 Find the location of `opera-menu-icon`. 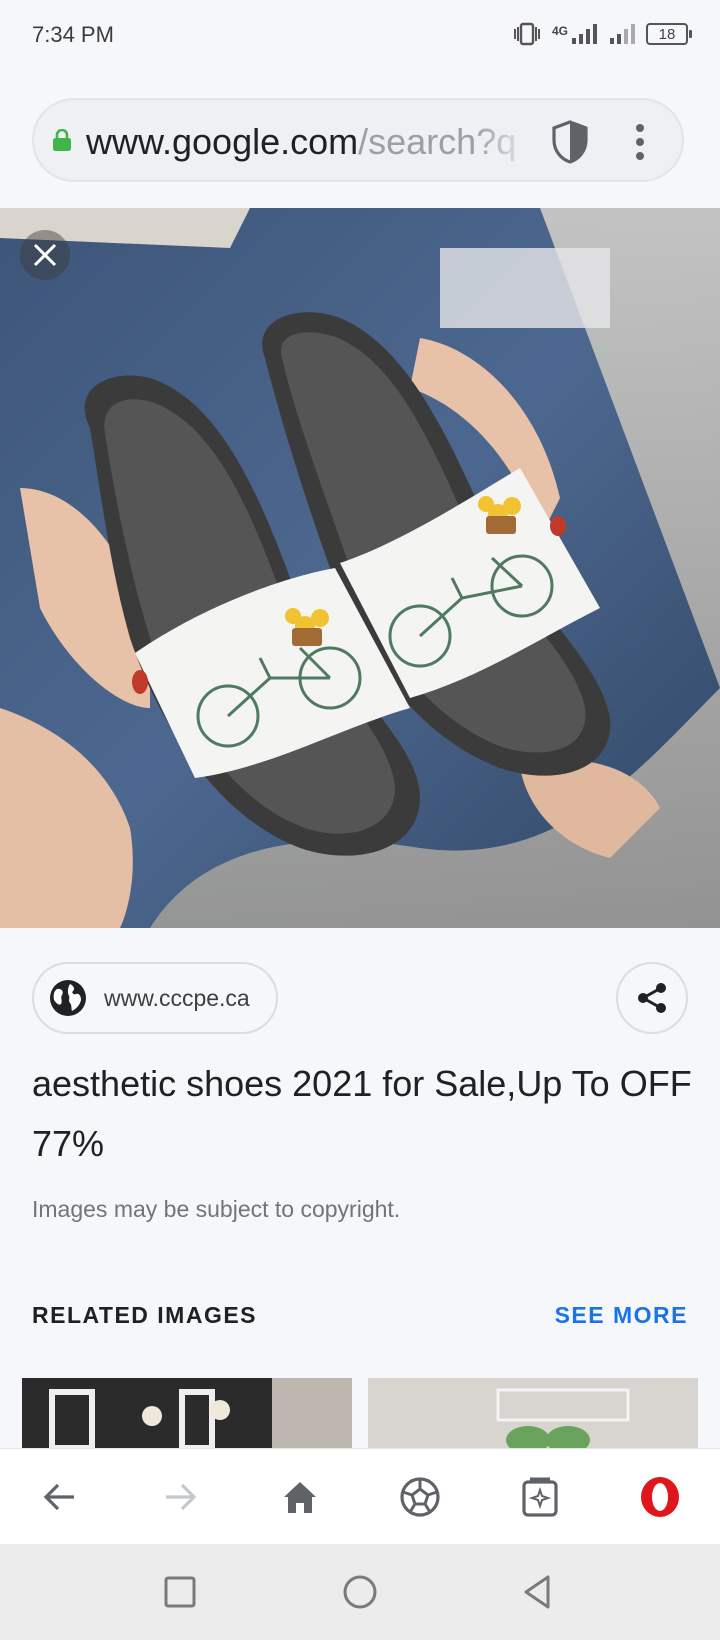

opera-menu-icon is located at coordinates (660, 1497).